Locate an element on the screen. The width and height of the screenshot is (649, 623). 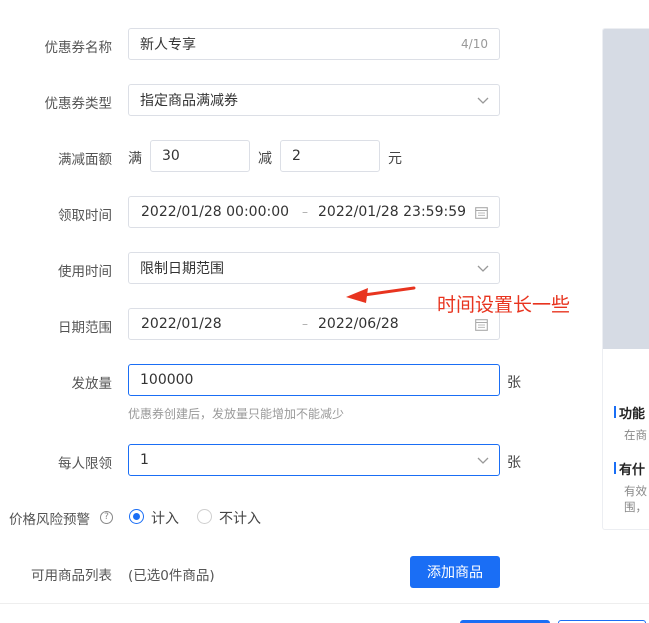
quantity-input: 100000 is located at coordinates (314, 380).